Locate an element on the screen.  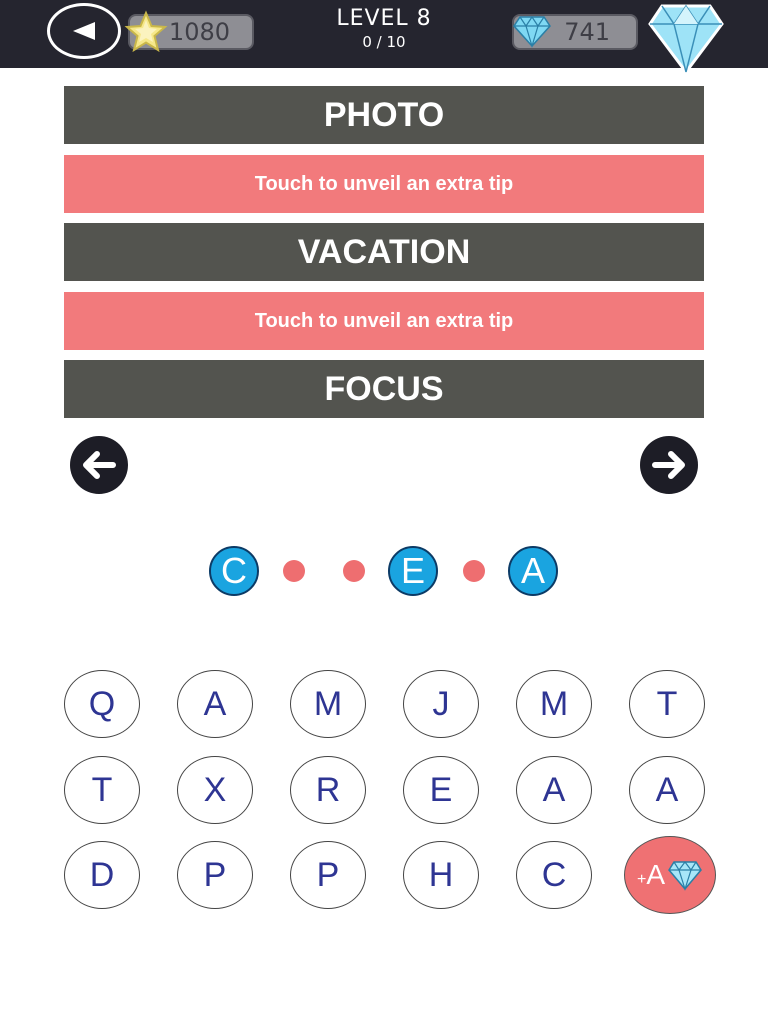
back-triangle-icon is located at coordinates (84, 31).